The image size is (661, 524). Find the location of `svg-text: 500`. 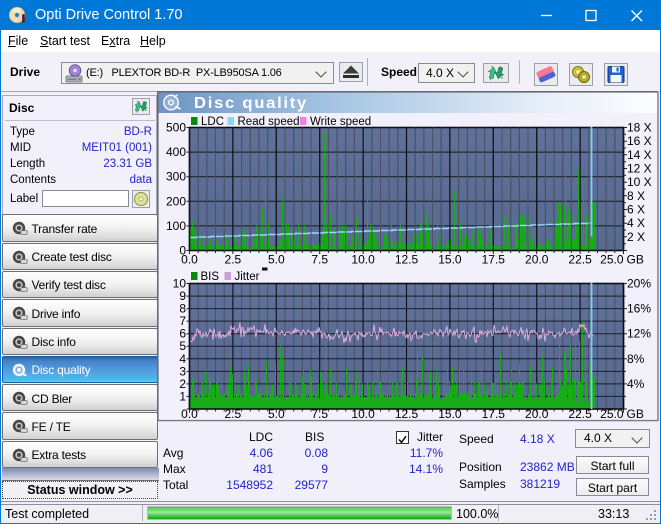

svg-text: 500 is located at coordinates (176, 128).